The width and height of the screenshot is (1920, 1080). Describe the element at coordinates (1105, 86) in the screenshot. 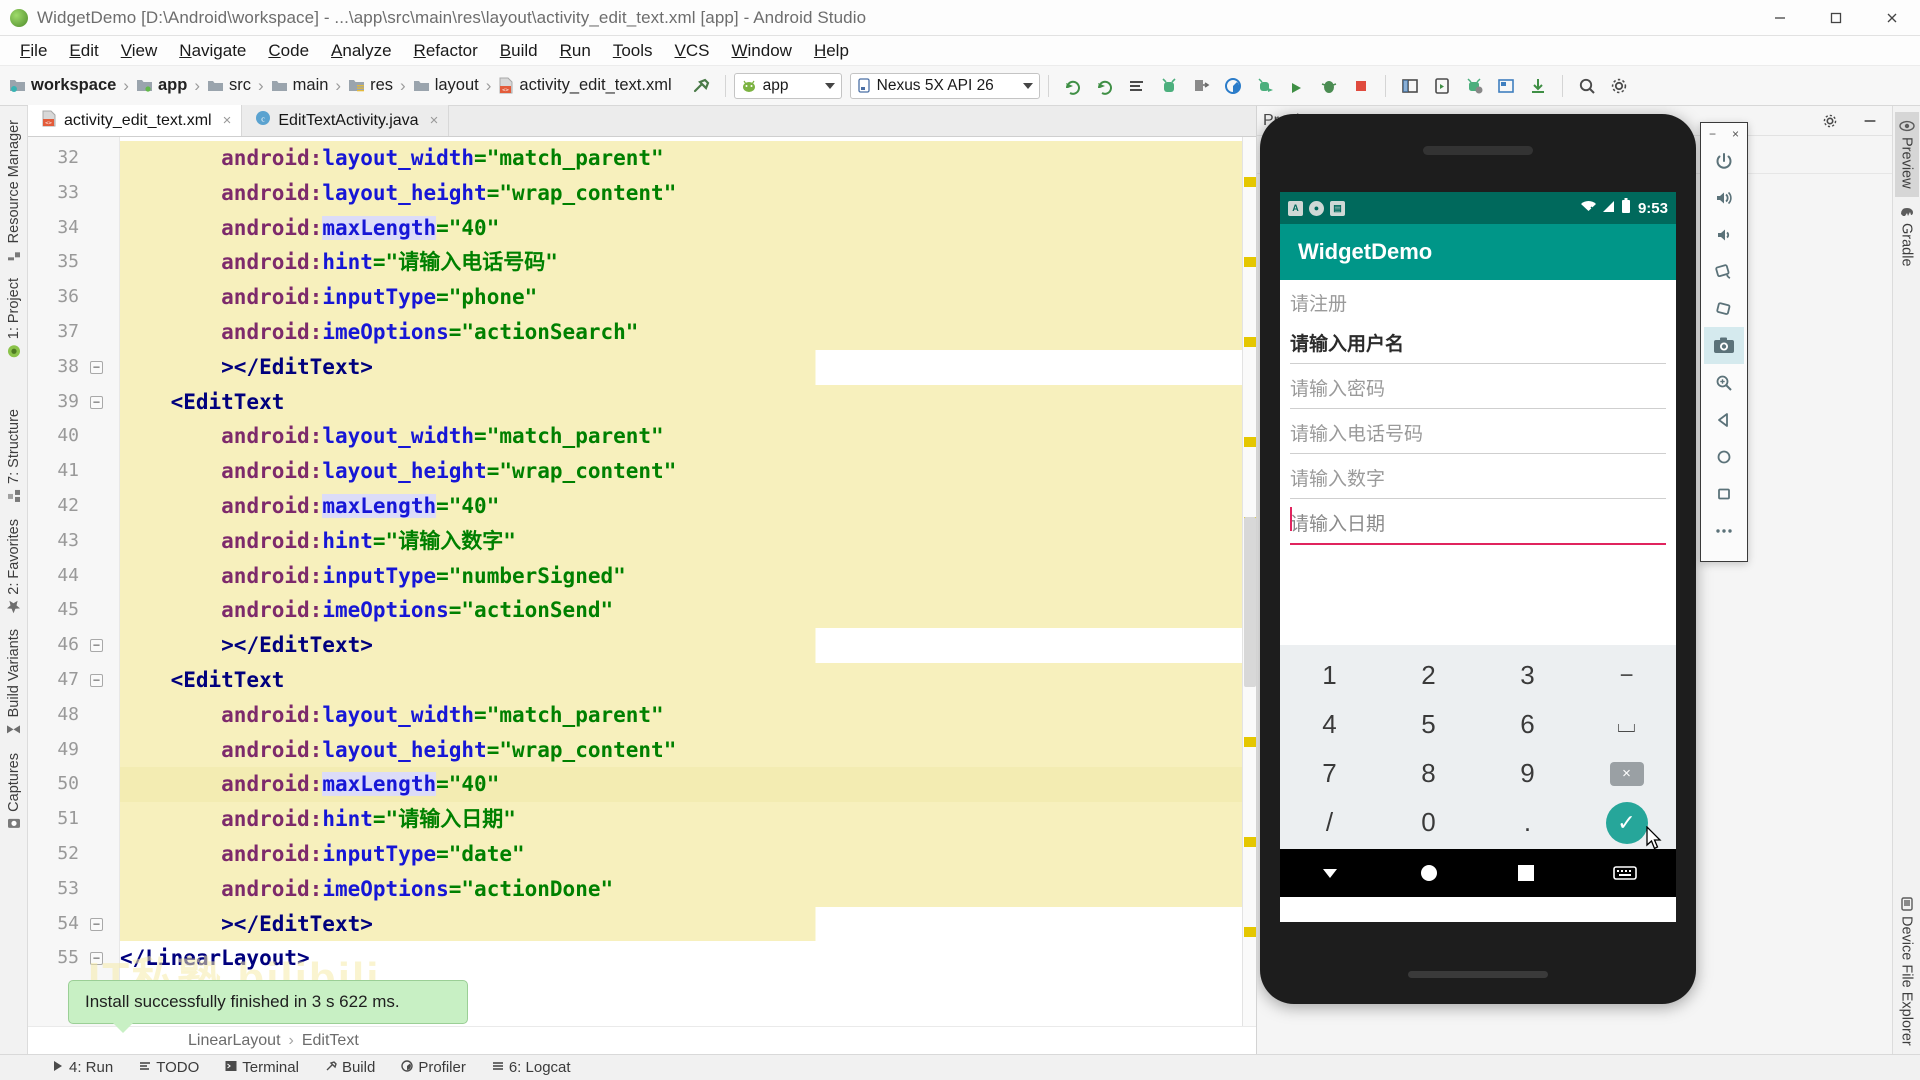

I see `sync-gradle-files-icon` at that location.